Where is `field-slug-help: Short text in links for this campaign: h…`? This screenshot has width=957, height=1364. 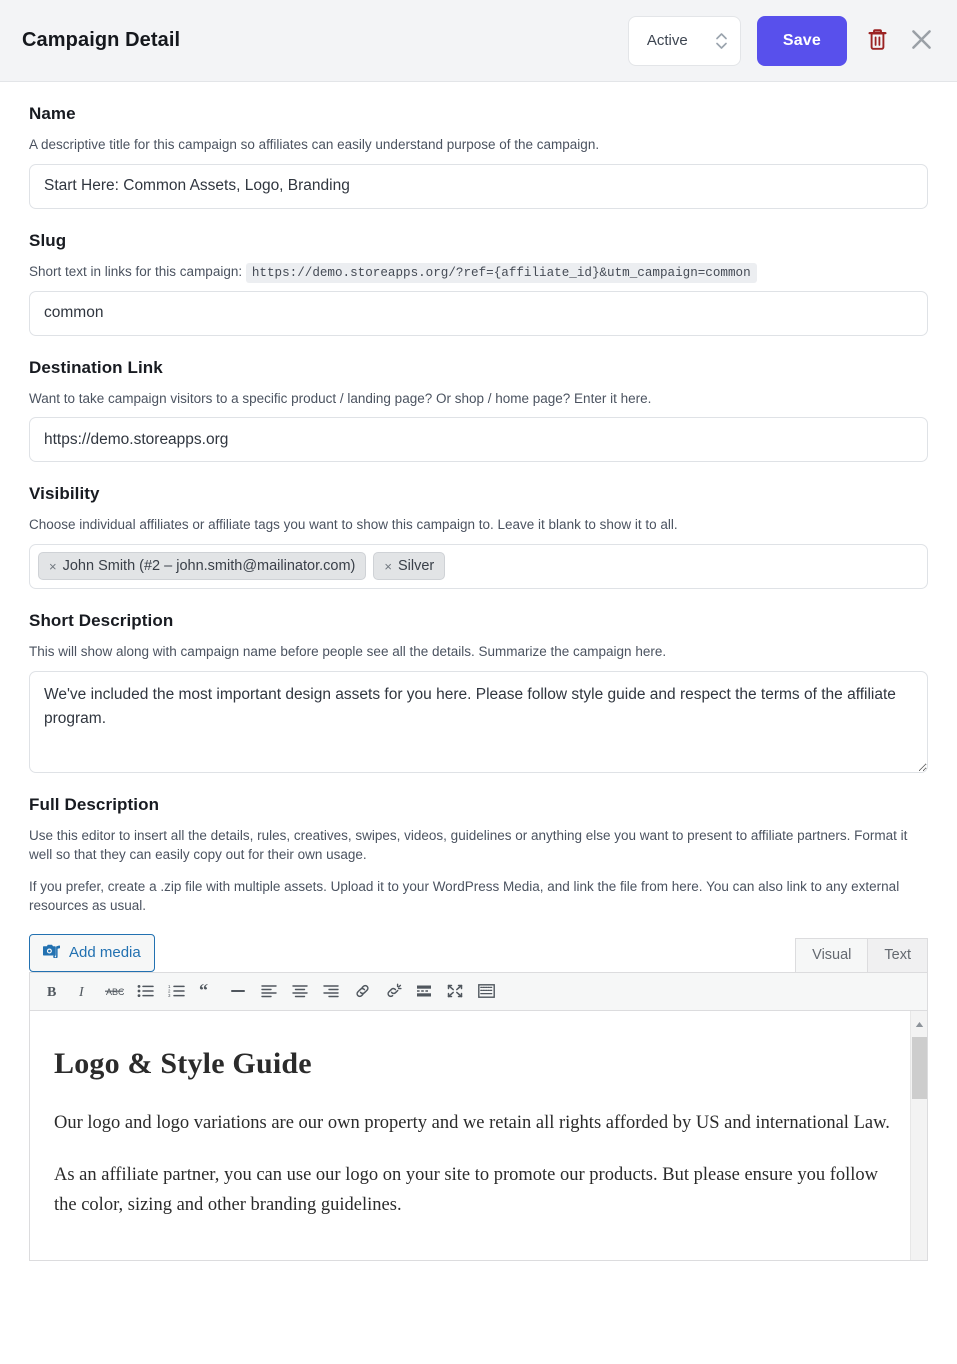 field-slug-help: Short text in links for this campaign: h… is located at coordinates (478, 272).